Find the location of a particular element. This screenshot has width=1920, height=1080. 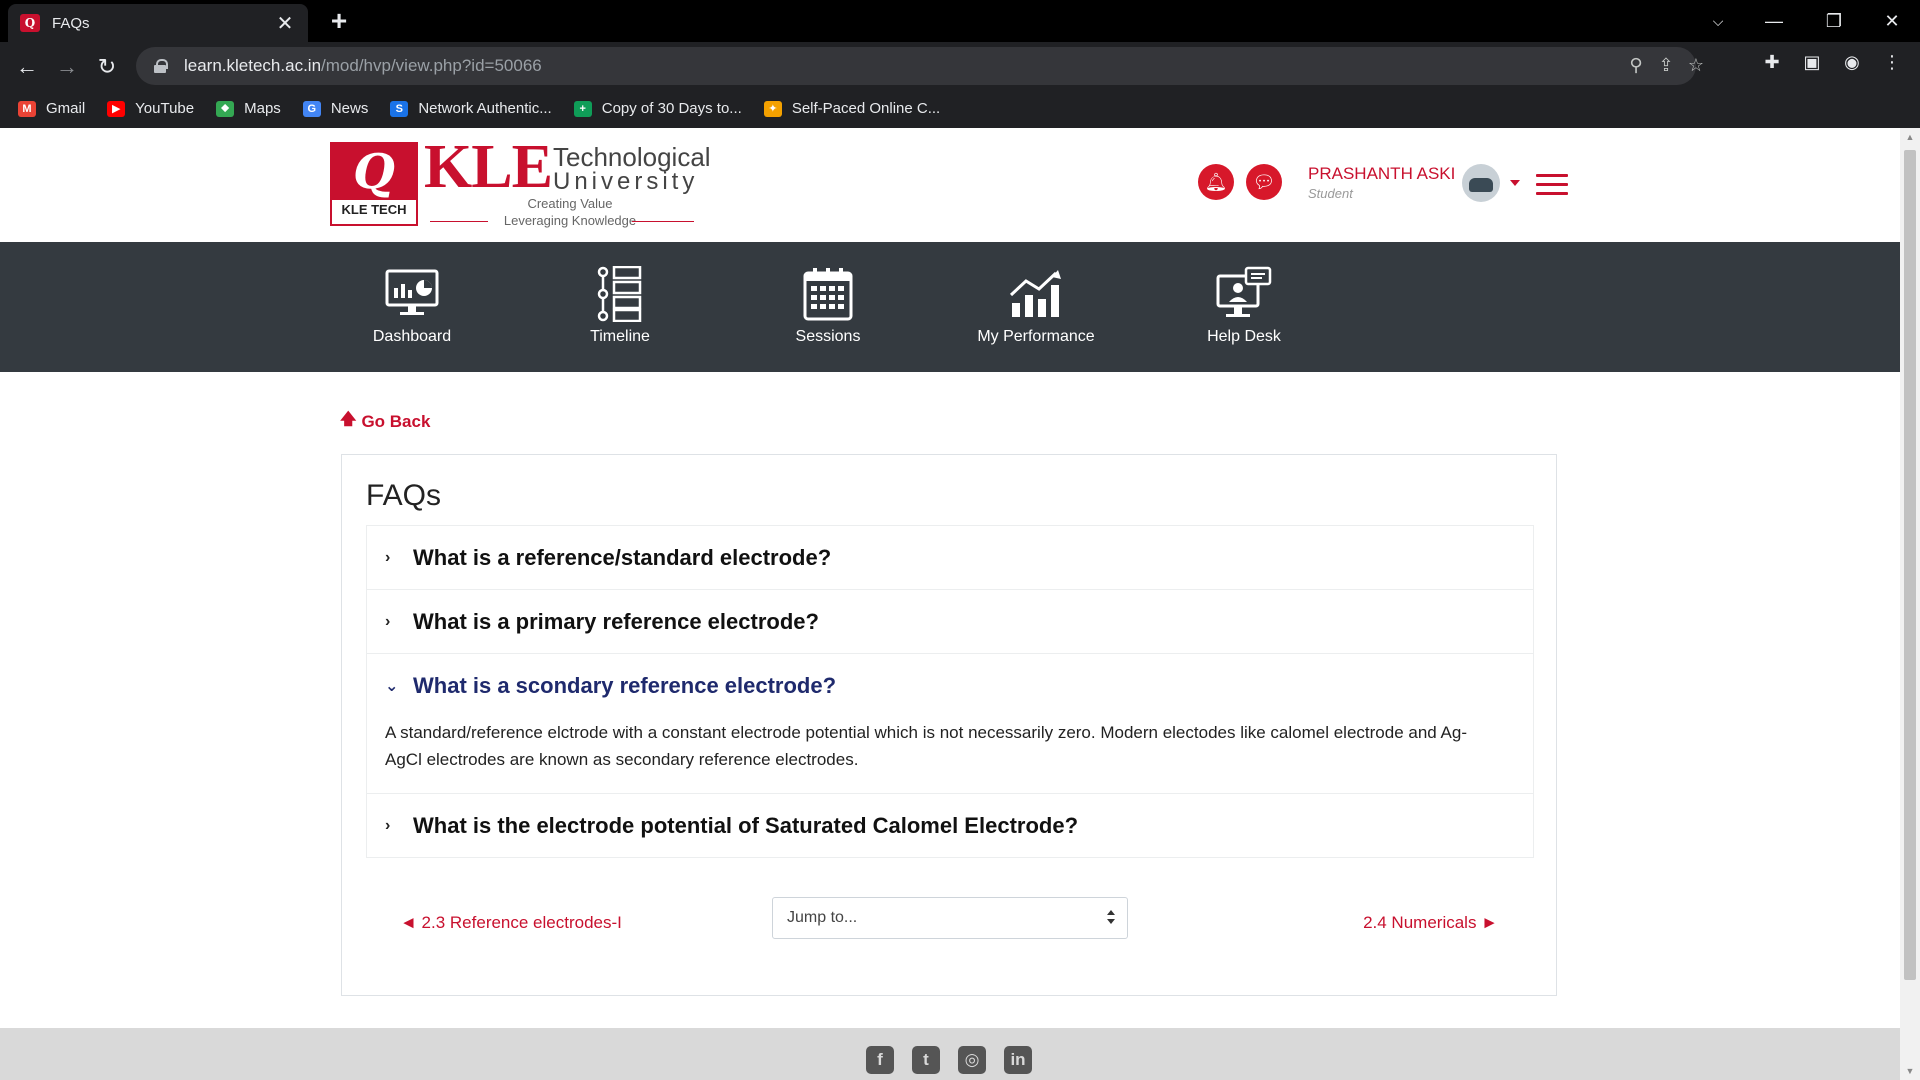

chevron-down-icon: ⌄ is located at coordinates (392, 686).